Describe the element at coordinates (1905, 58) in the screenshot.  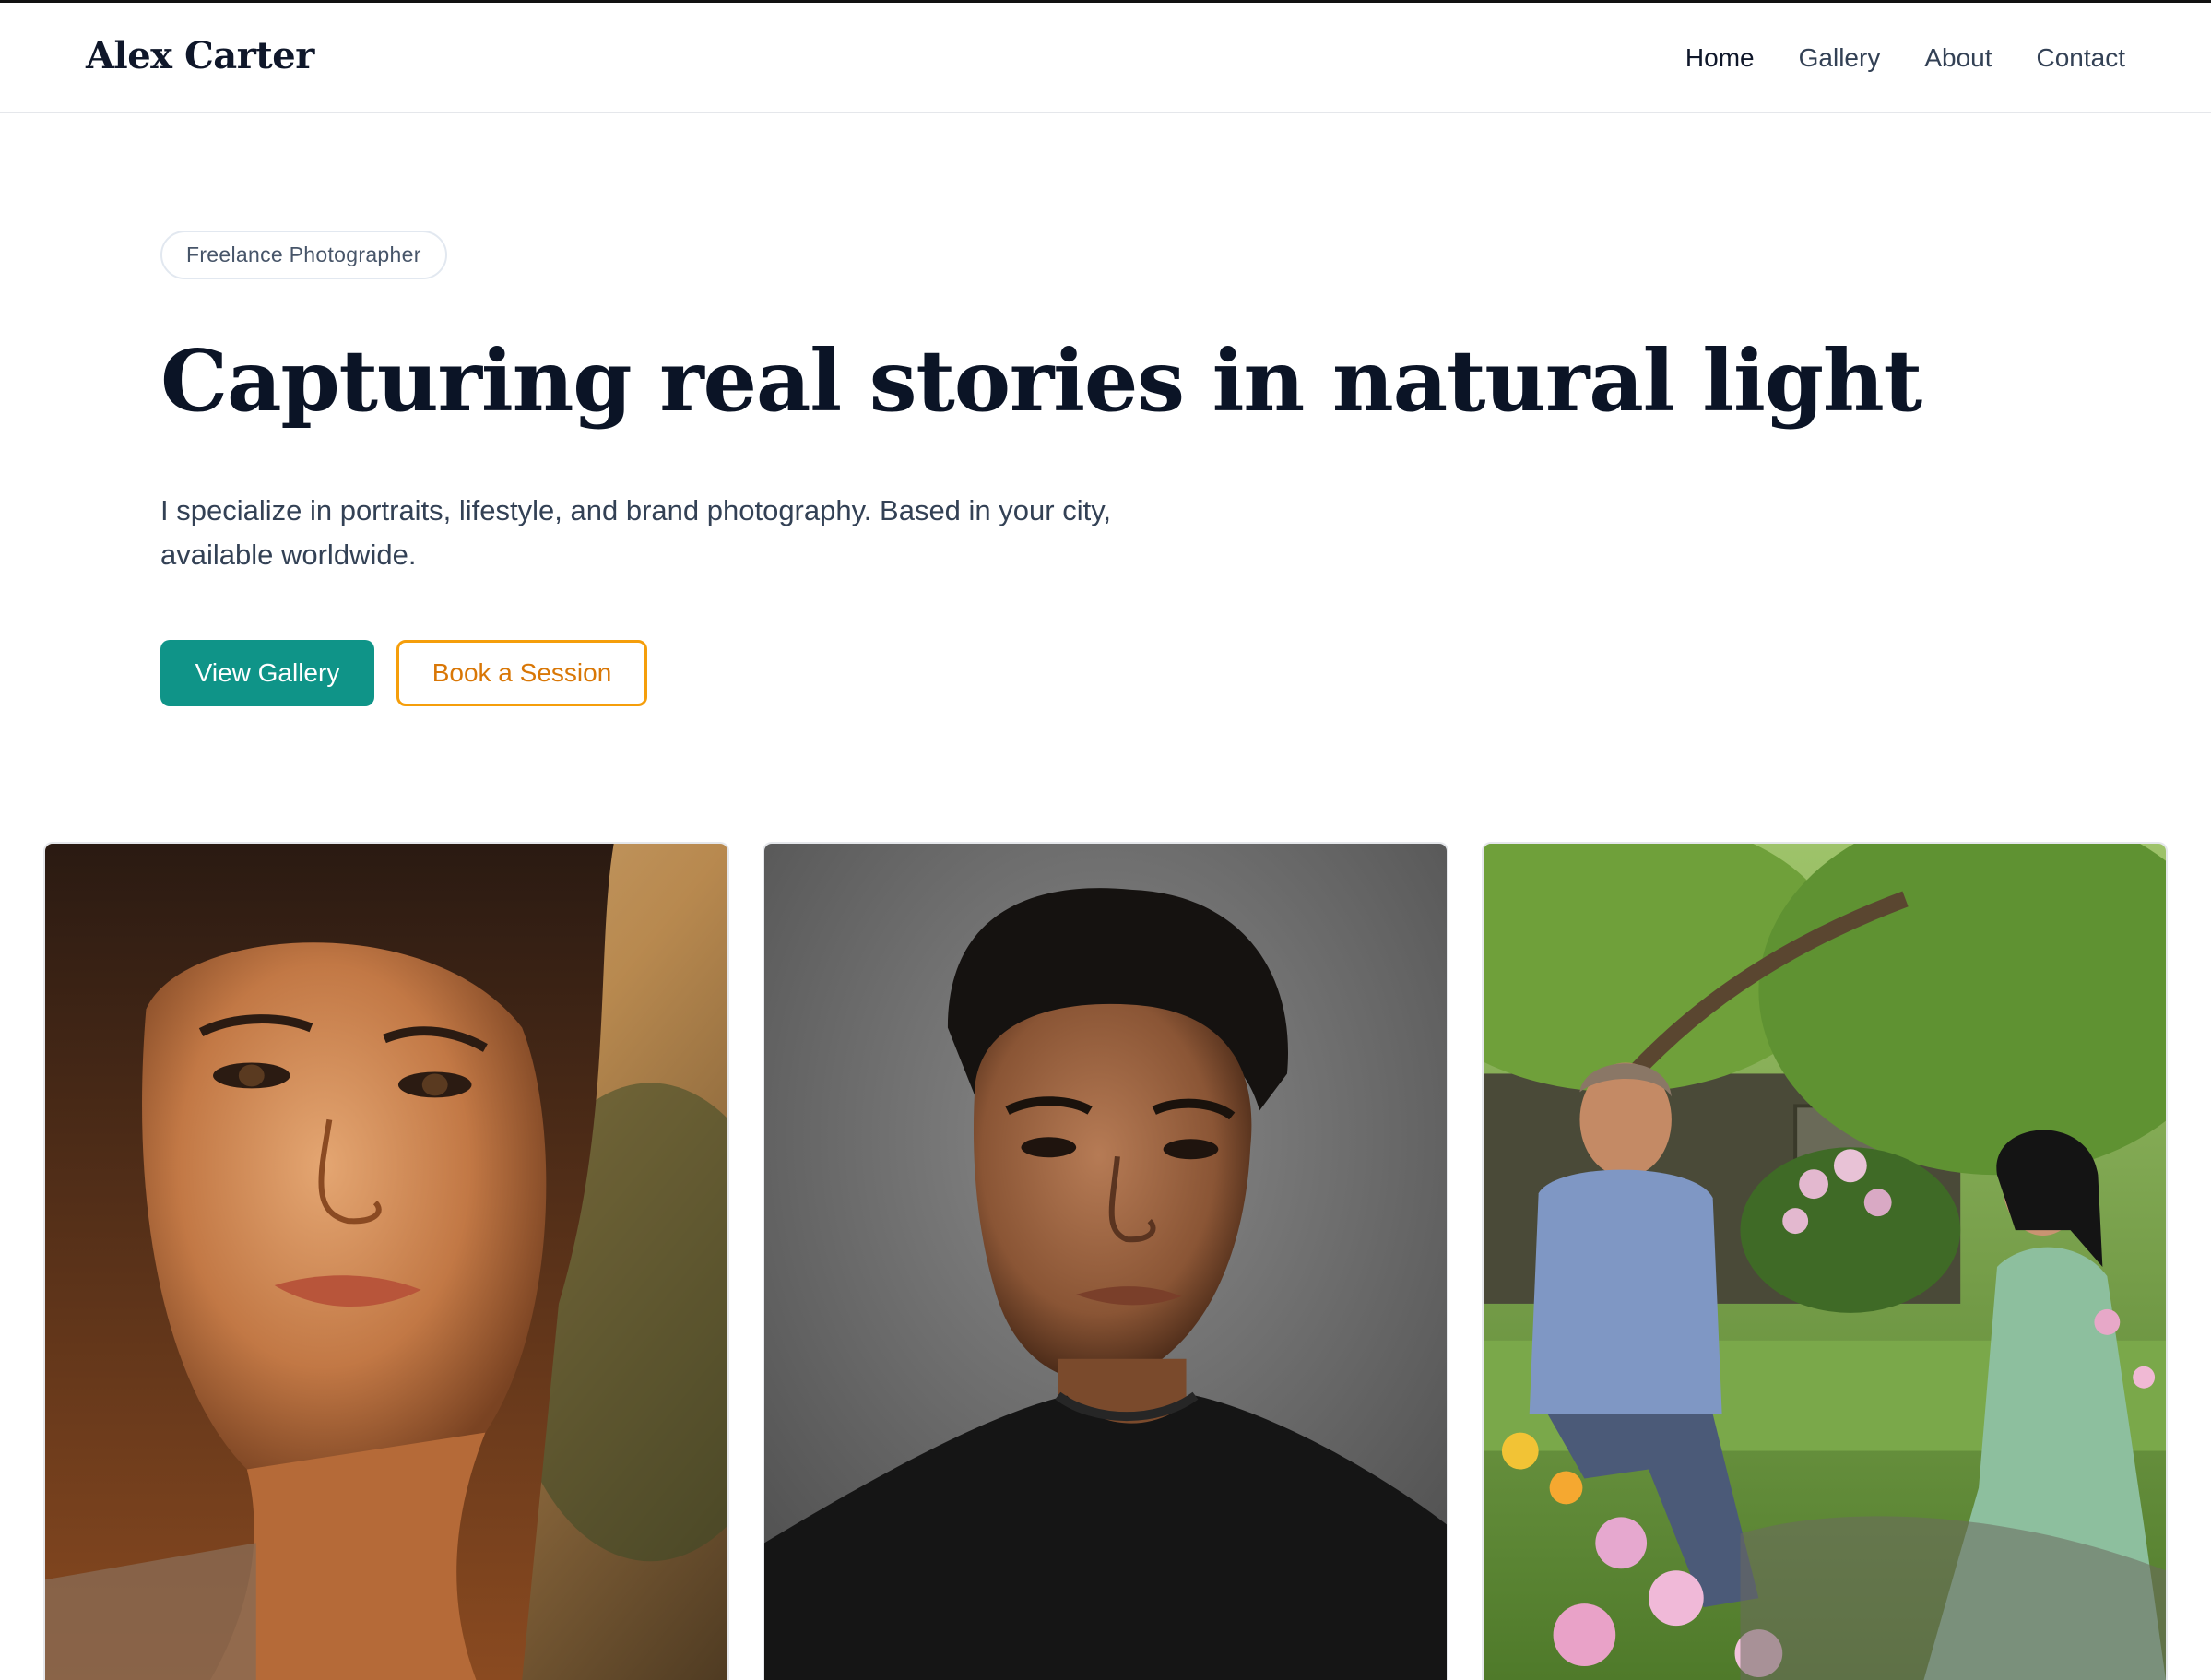
I see `main-nav: Home Gallery About Contact` at that location.